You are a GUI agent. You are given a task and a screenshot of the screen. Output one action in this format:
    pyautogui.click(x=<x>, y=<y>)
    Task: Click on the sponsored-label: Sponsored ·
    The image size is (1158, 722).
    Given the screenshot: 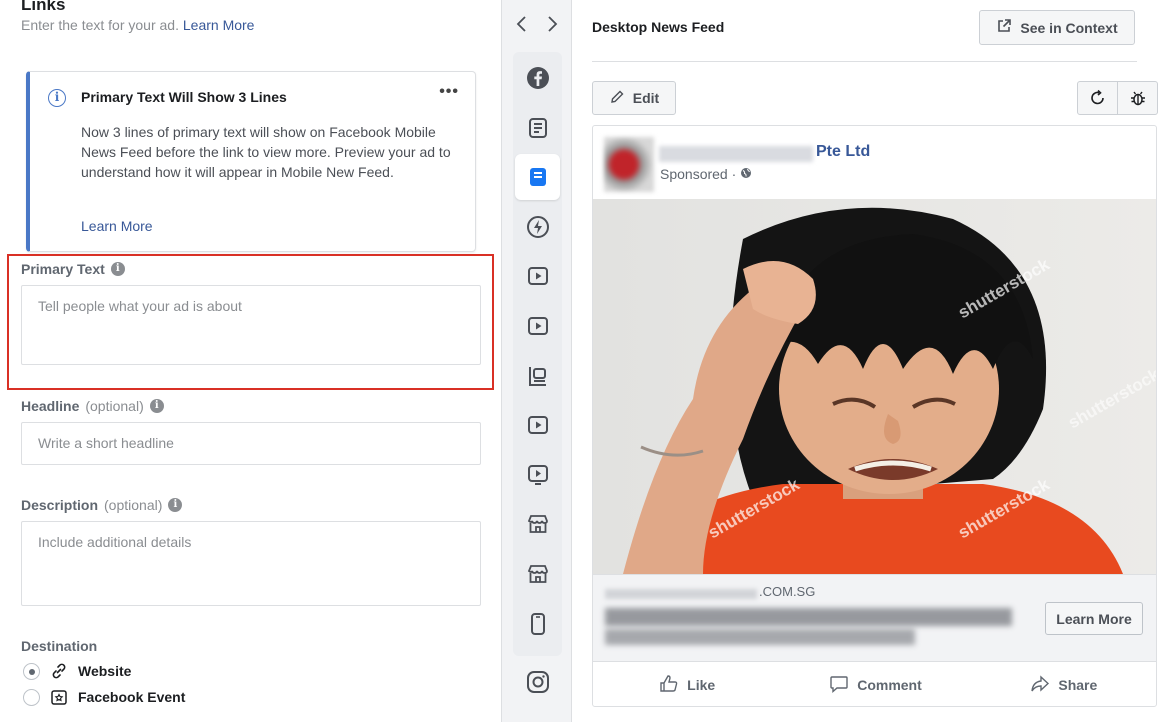 What is the action you would take?
    pyautogui.click(x=706, y=174)
    